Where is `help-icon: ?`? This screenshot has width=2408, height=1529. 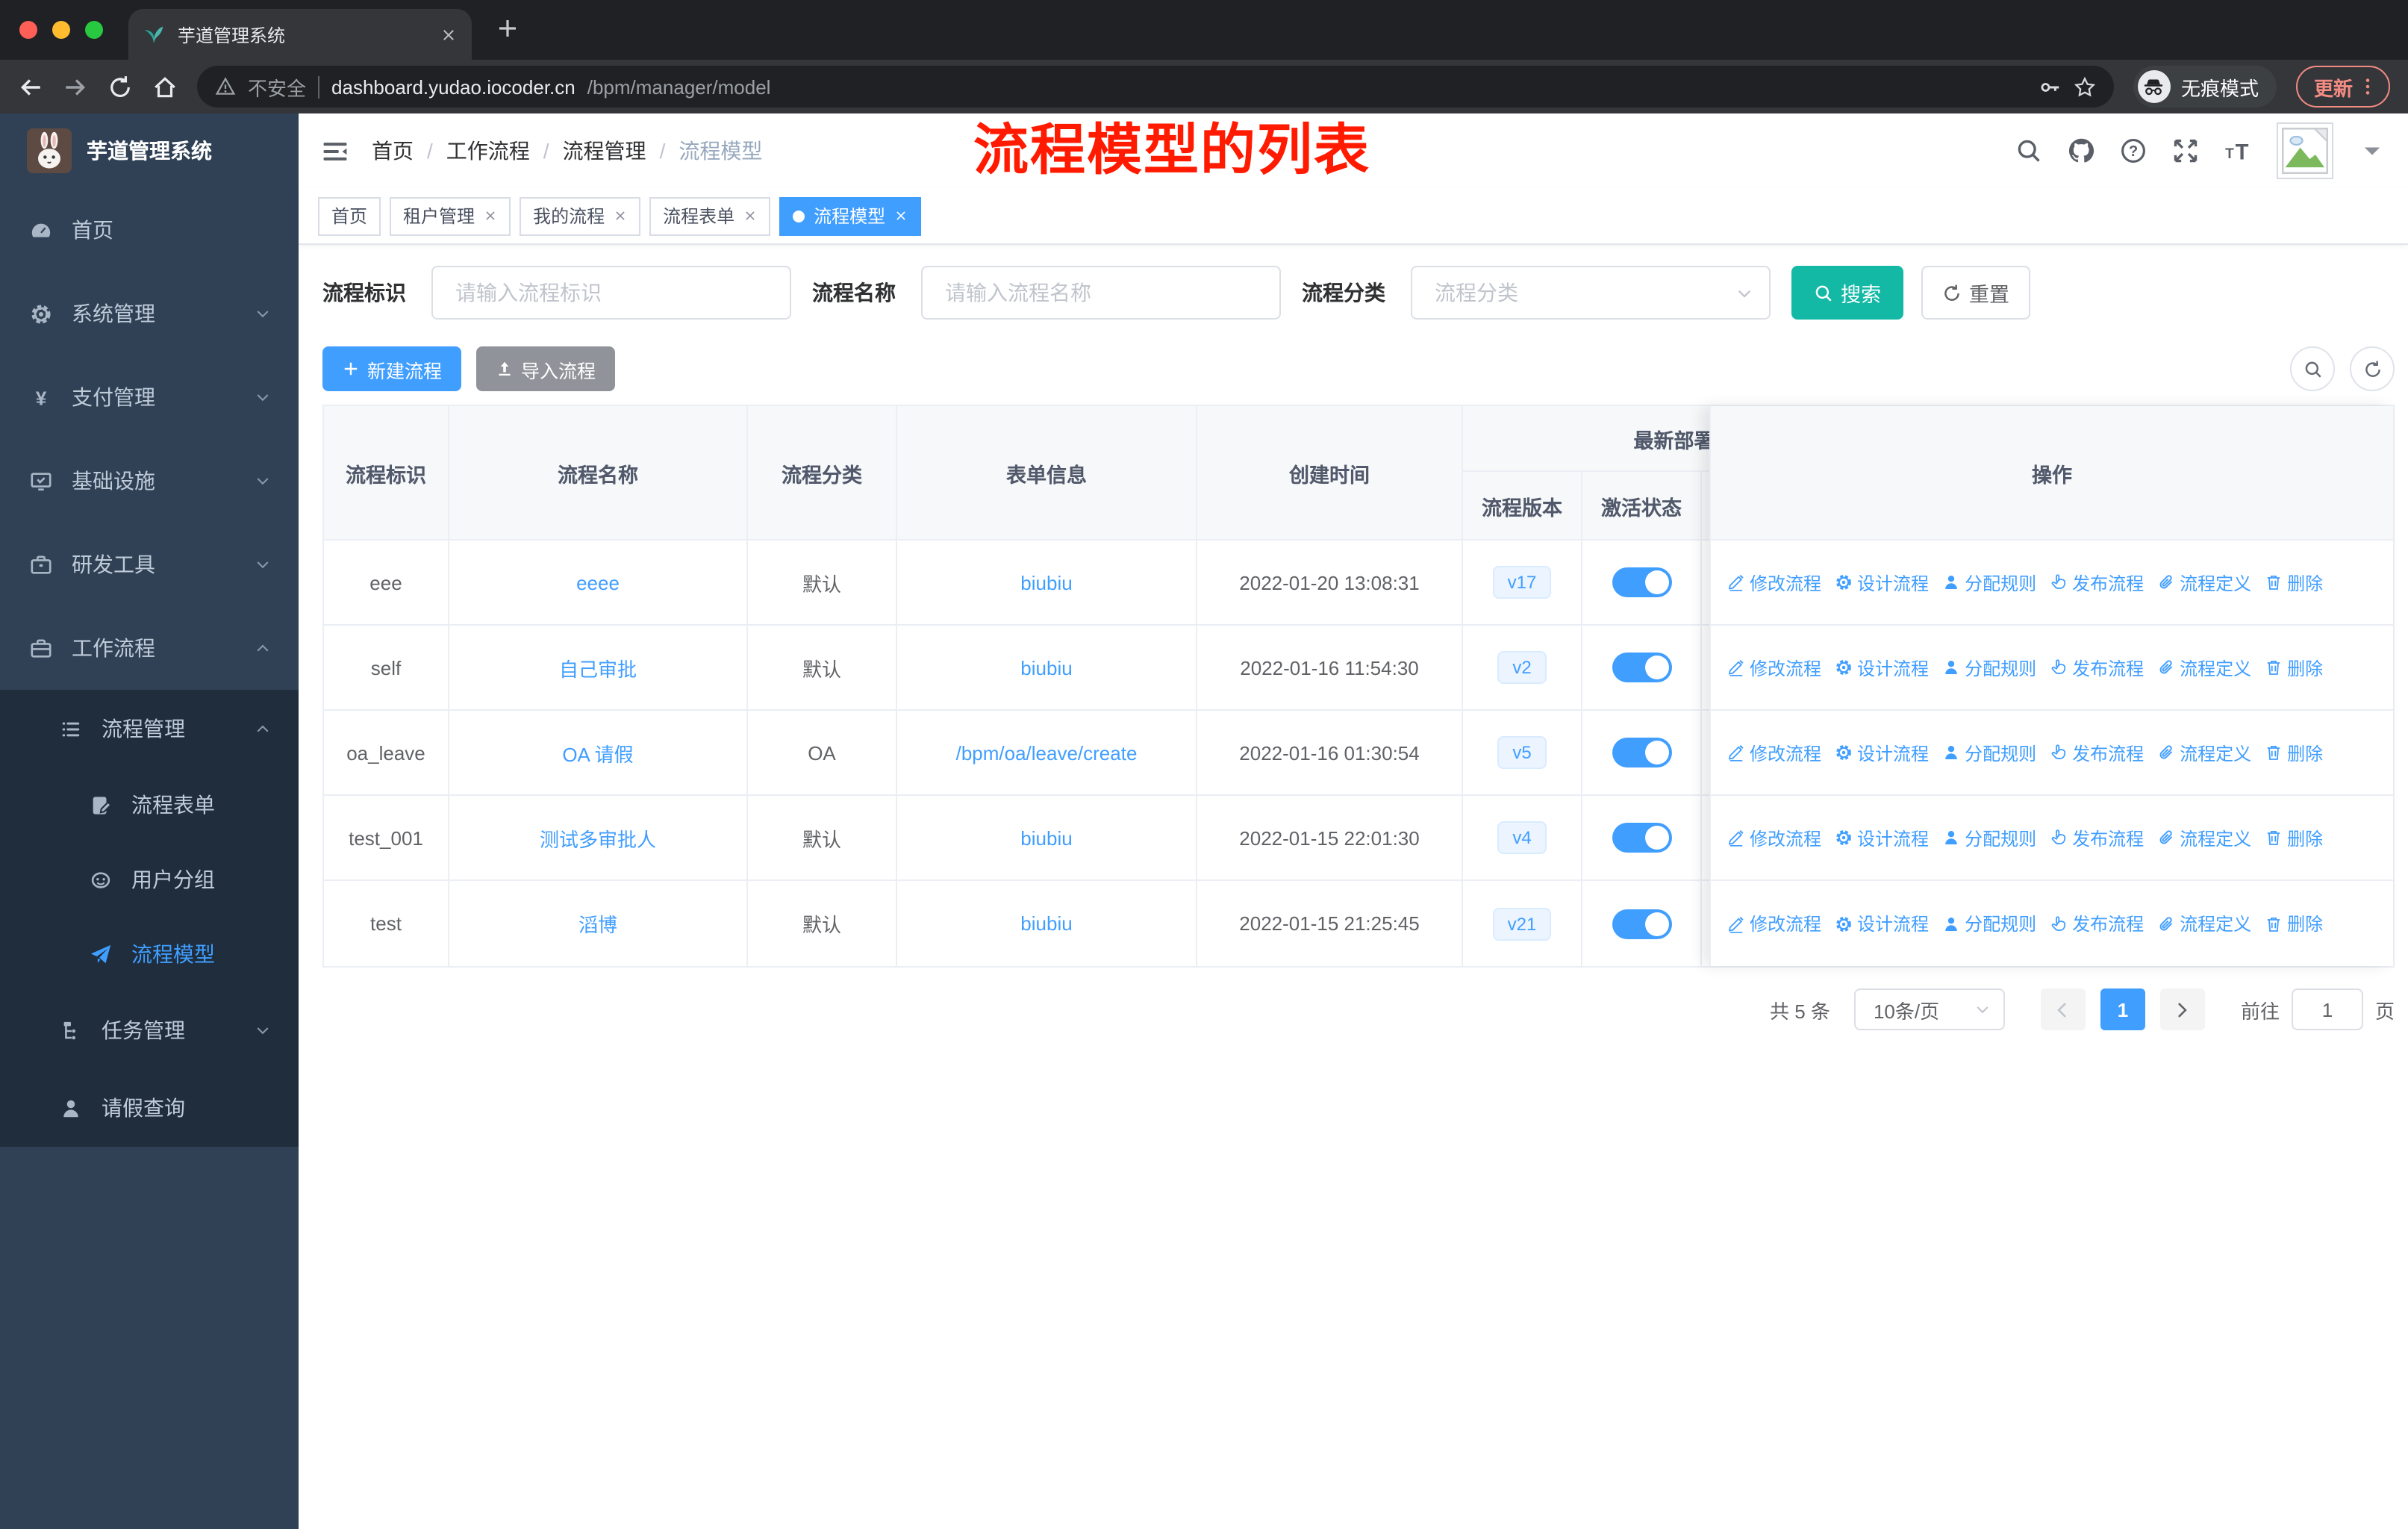 help-icon: ? is located at coordinates (2133, 150).